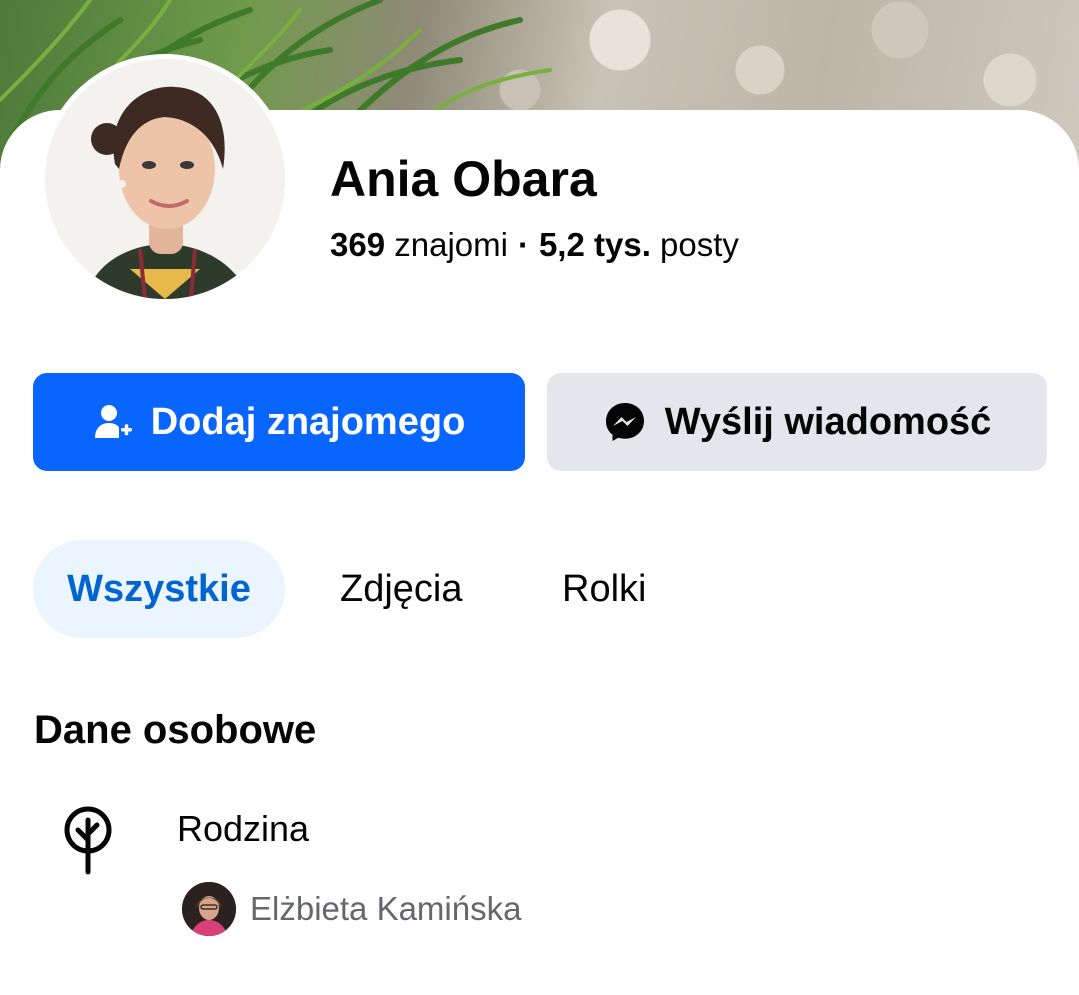 This screenshot has height=995, width=1079. I want to click on profile-photo, so click(165, 179).